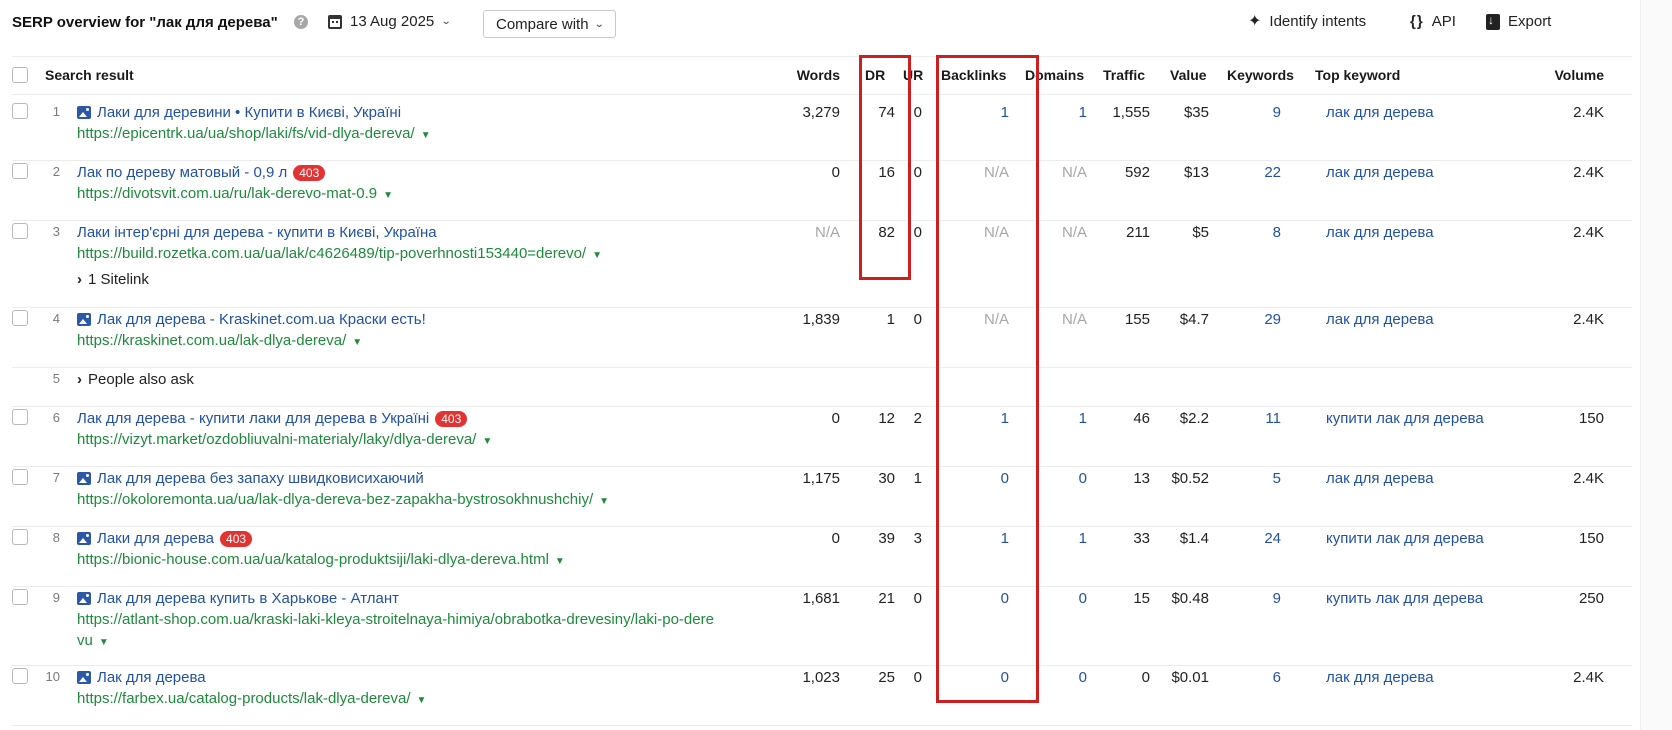 This screenshot has height=730, width=1672. What do you see at coordinates (549, 24) in the screenshot?
I see `compare-with-button: Compare with ⌄` at bounding box center [549, 24].